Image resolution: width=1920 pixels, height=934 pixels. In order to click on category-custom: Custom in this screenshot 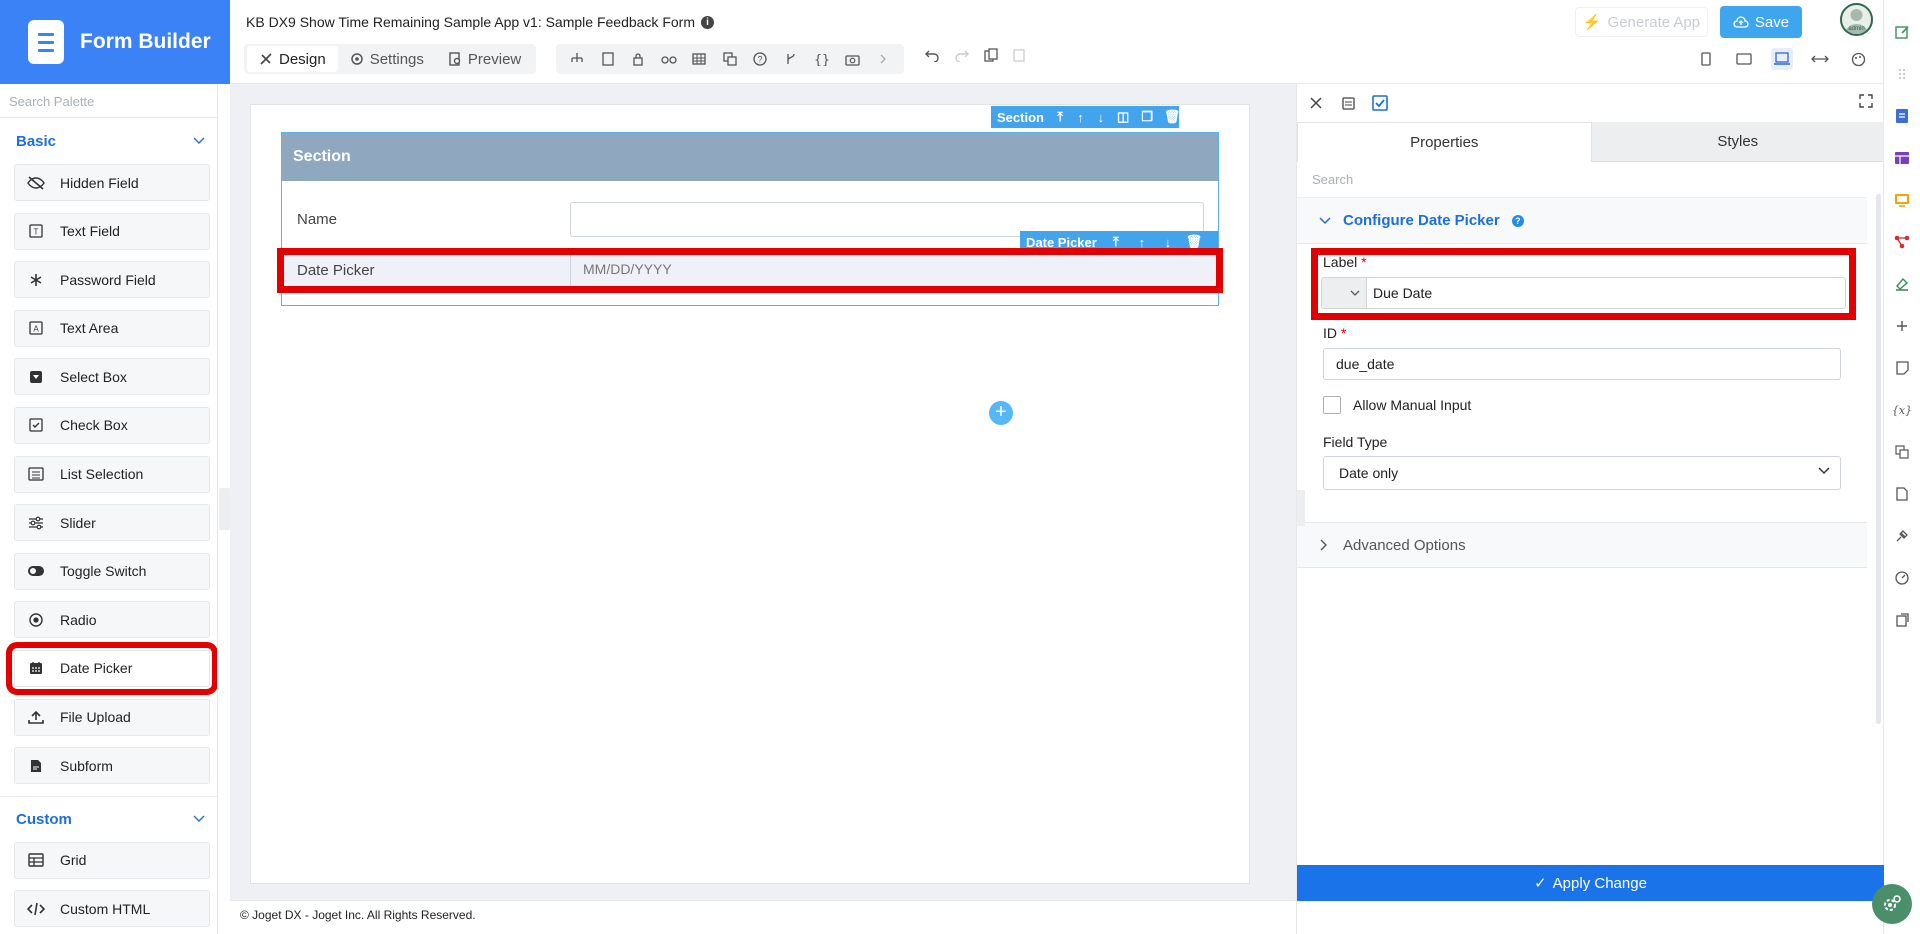, I will do `click(108, 818)`.